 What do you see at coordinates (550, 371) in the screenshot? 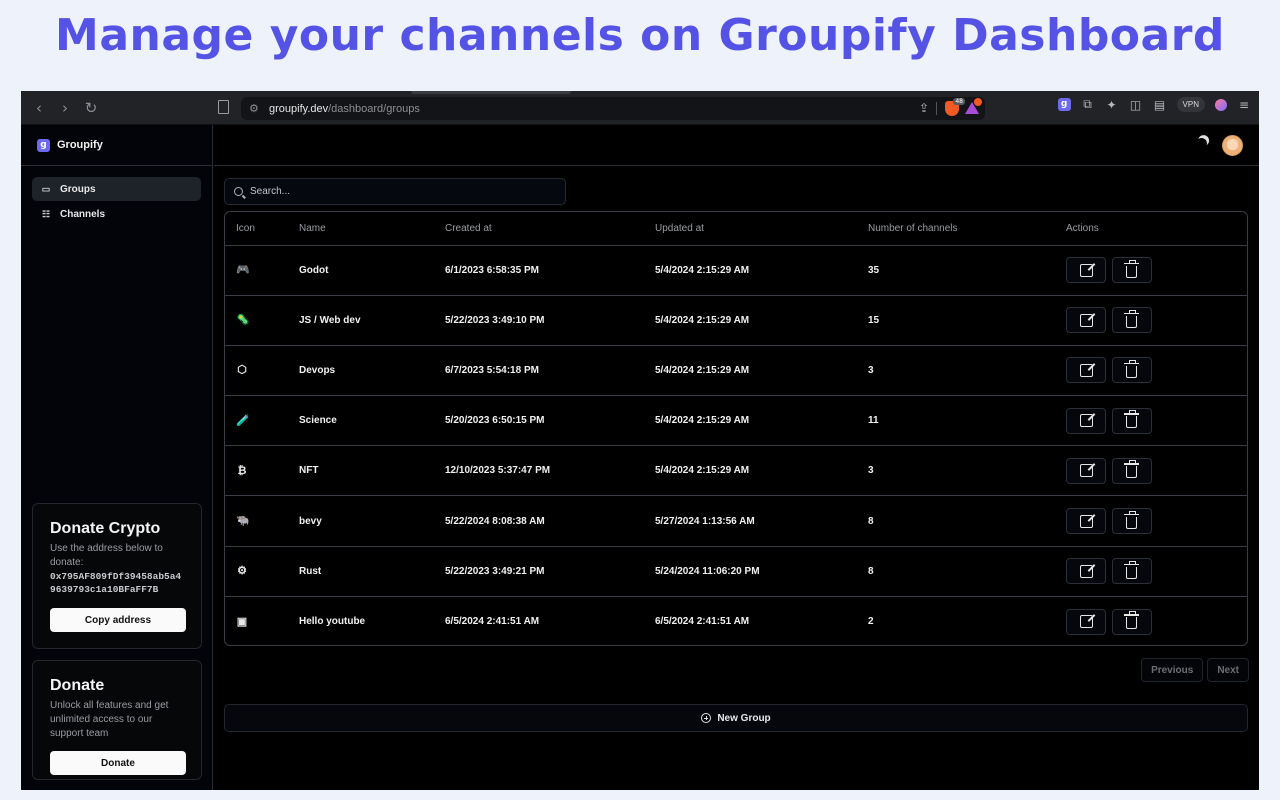
I see `created-at: 6/7/2023 5:54:18 PM` at bounding box center [550, 371].